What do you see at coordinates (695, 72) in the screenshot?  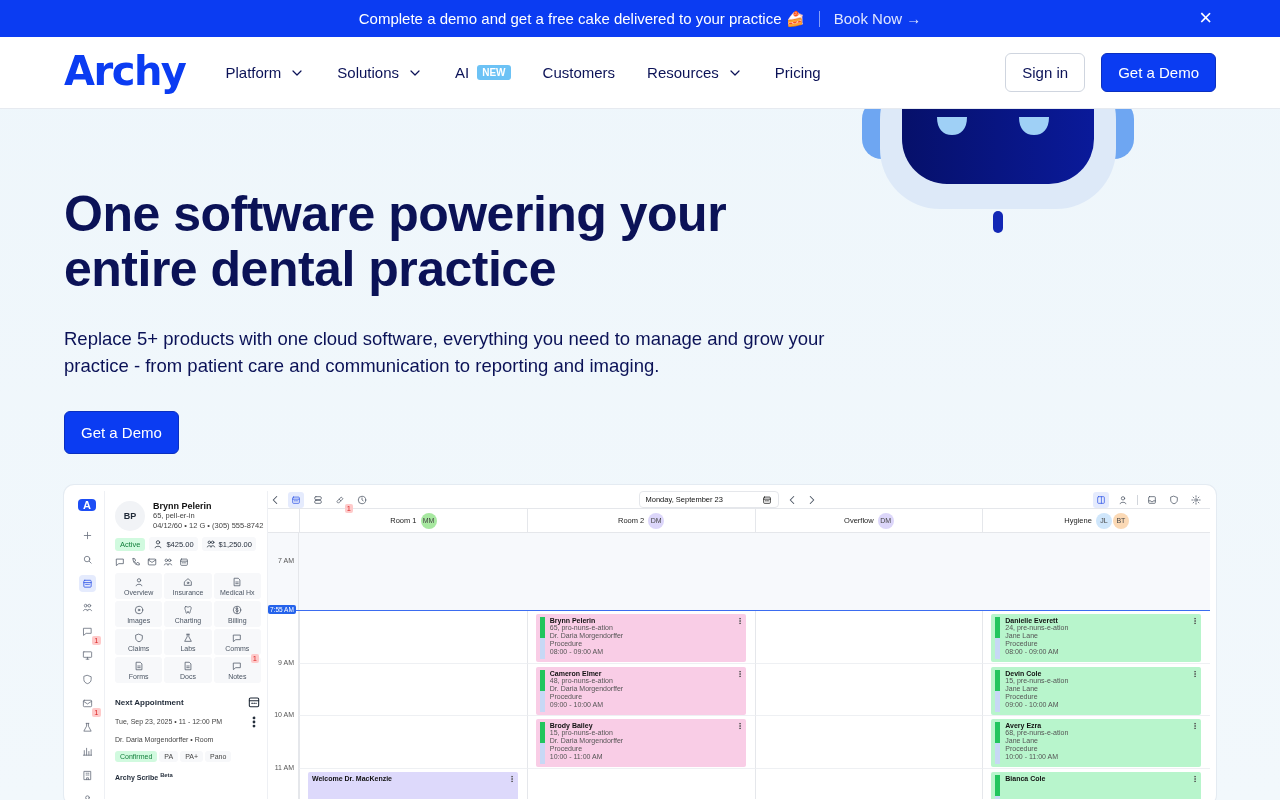 I see `nav-item: Resources` at bounding box center [695, 72].